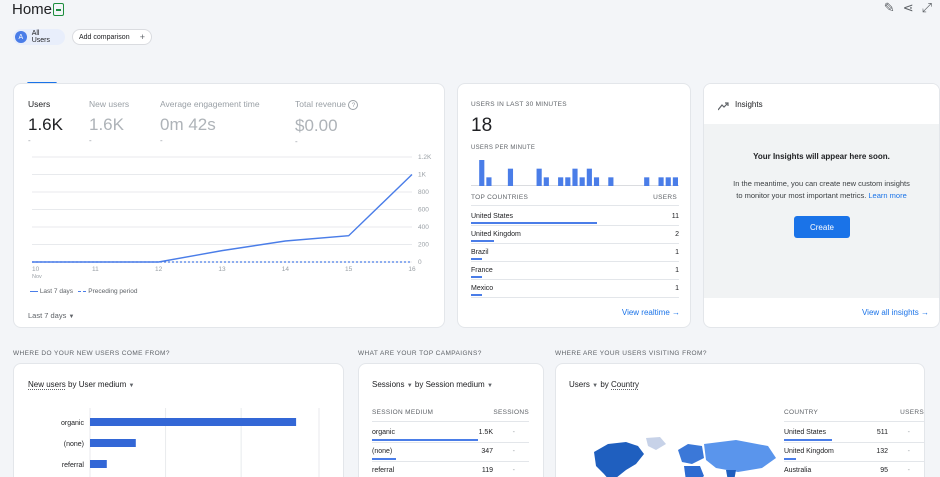 Image resolution: width=940 pixels, height=477 pixels. I want to click on add-comparison-button: Add comparison +, so click(112, 37).